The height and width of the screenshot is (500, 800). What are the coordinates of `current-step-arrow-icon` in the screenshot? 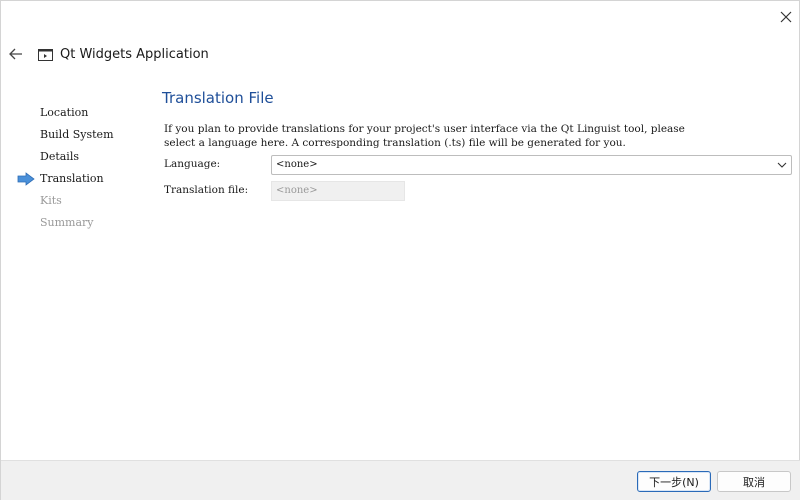 It's located at (26, 179).